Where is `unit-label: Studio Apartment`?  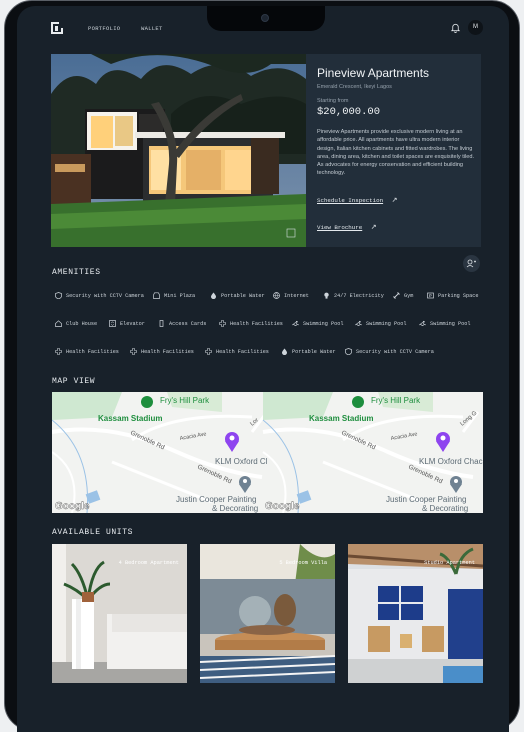
unit-label: Studio Apartment is located at coordinates (449, 563).